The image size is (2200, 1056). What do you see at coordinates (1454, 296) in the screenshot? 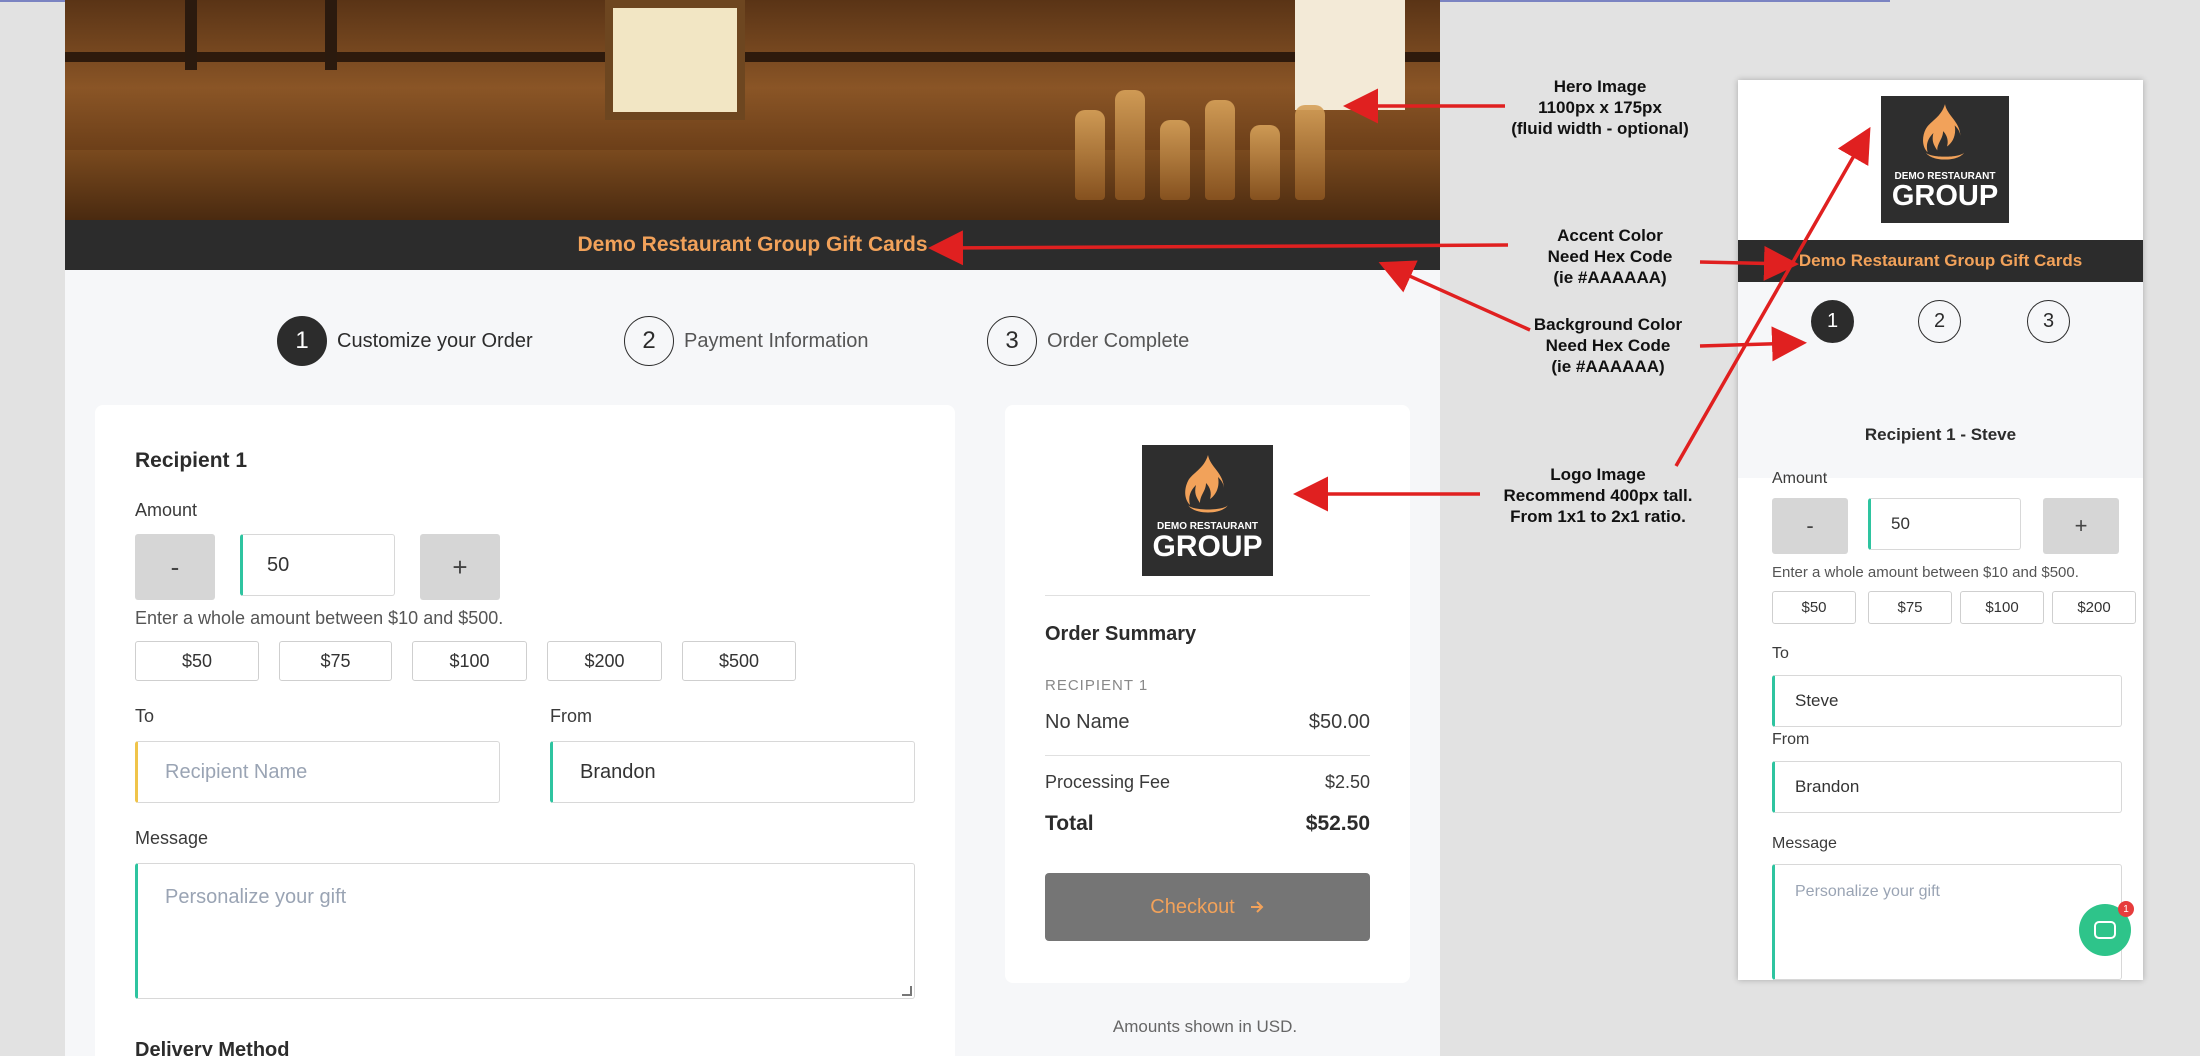
I see `arrow-bg-main` at bounding box center [1454, 296].